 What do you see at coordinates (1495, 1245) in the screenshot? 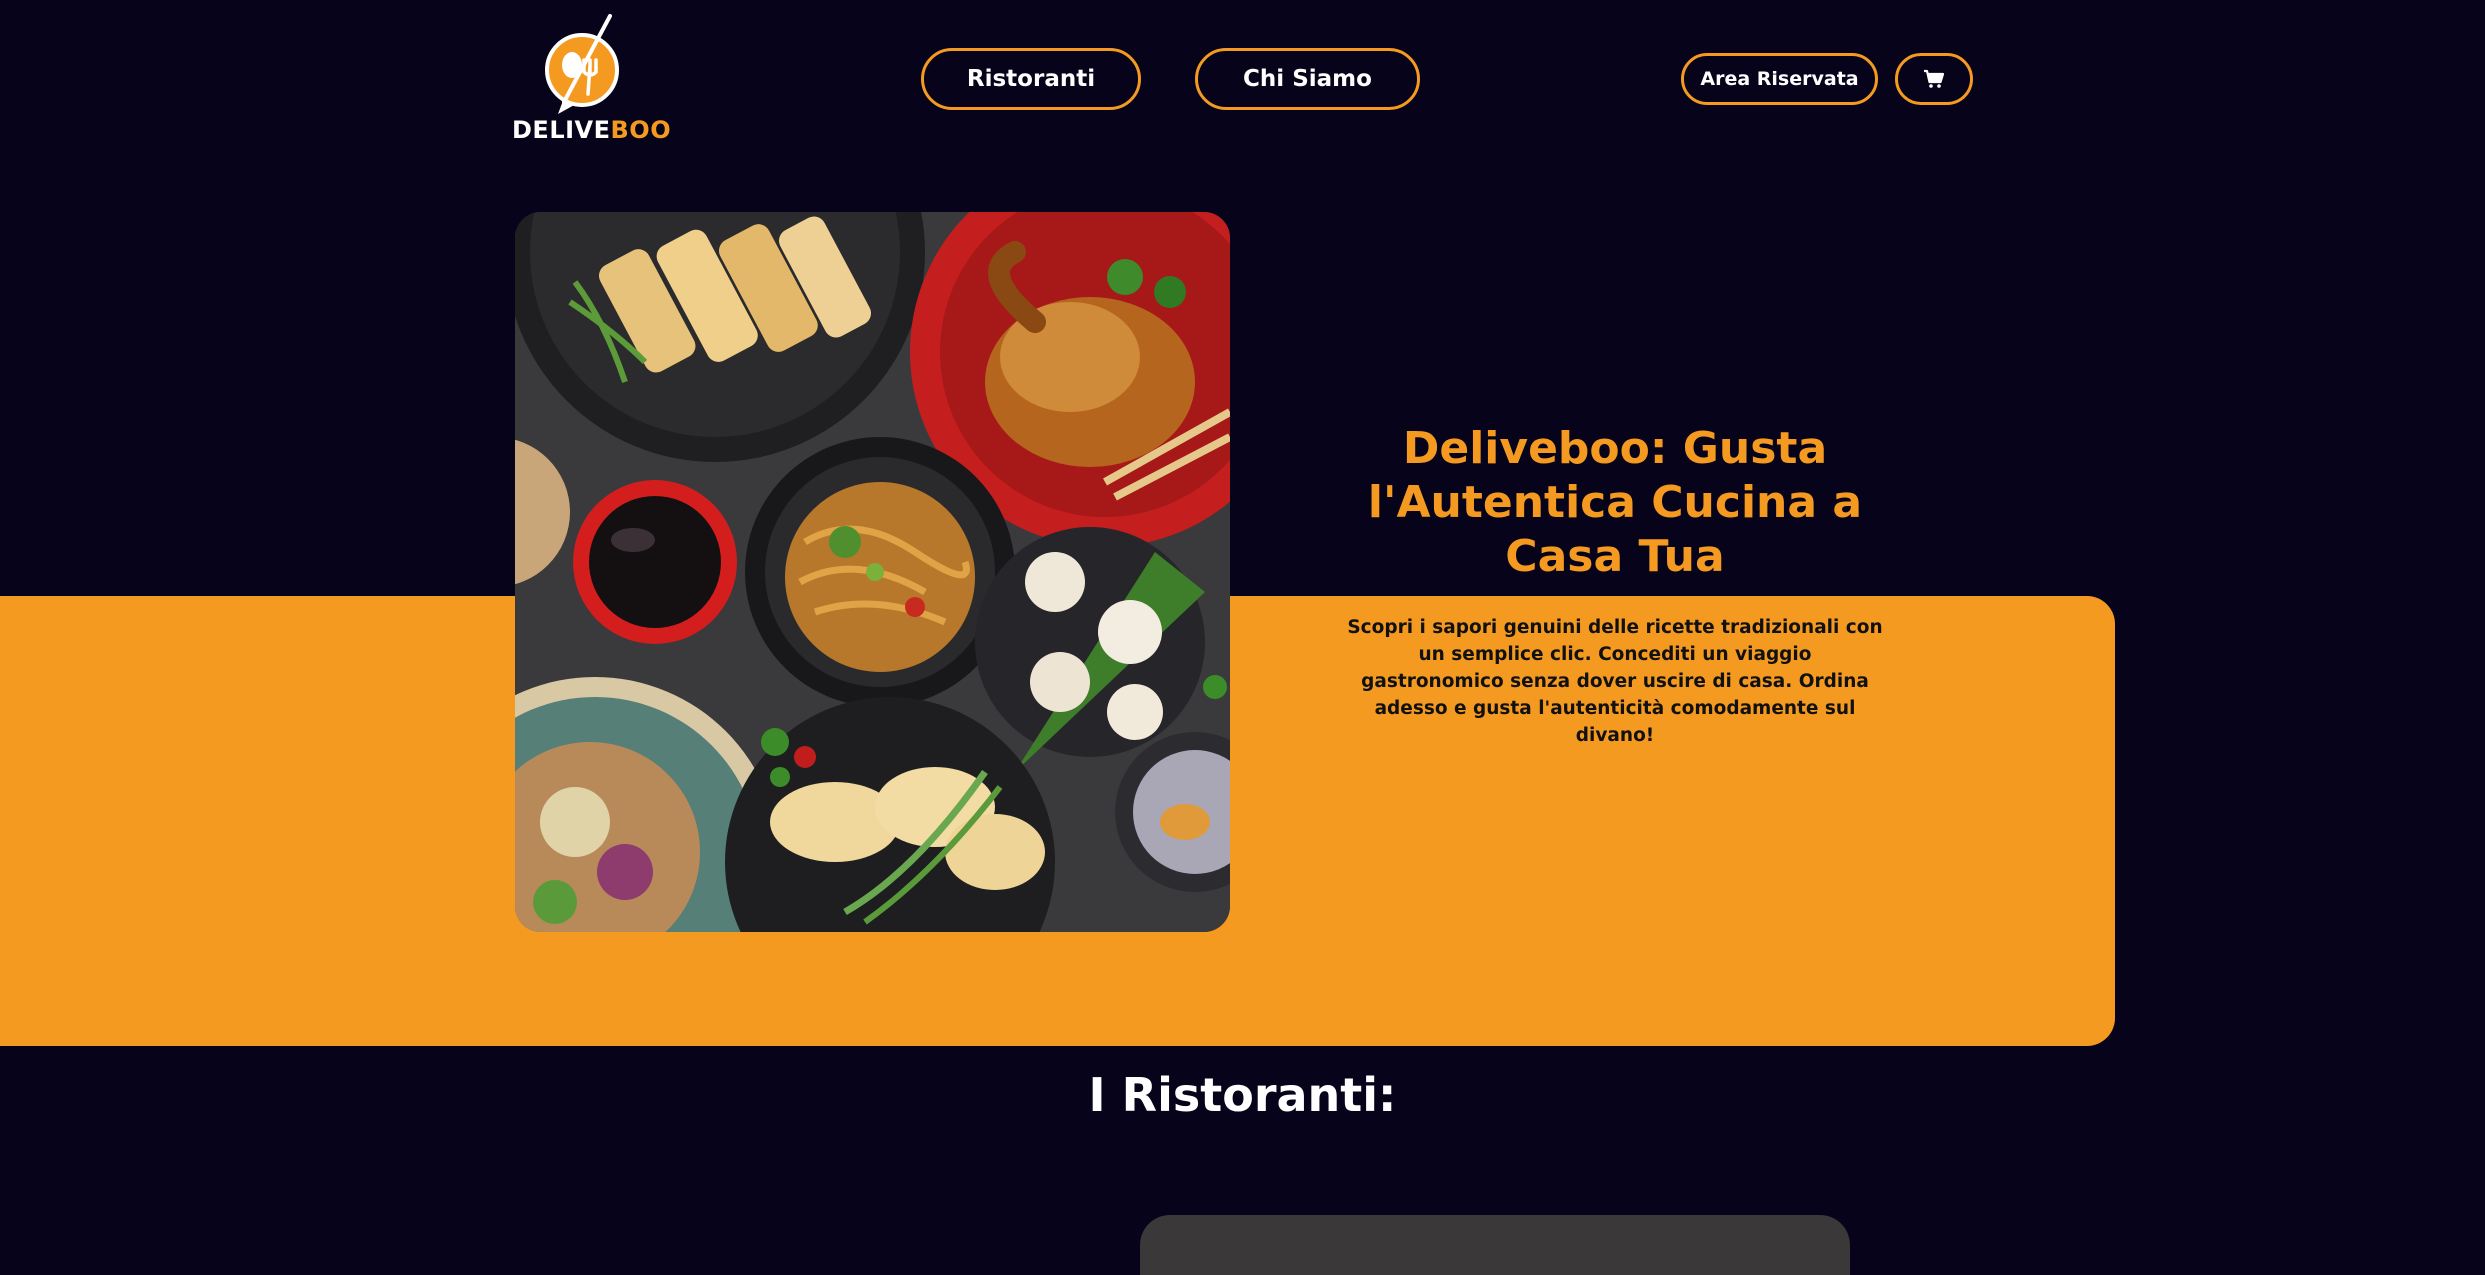
I see `restaurant-card` at bounding box center [1495, 1245].